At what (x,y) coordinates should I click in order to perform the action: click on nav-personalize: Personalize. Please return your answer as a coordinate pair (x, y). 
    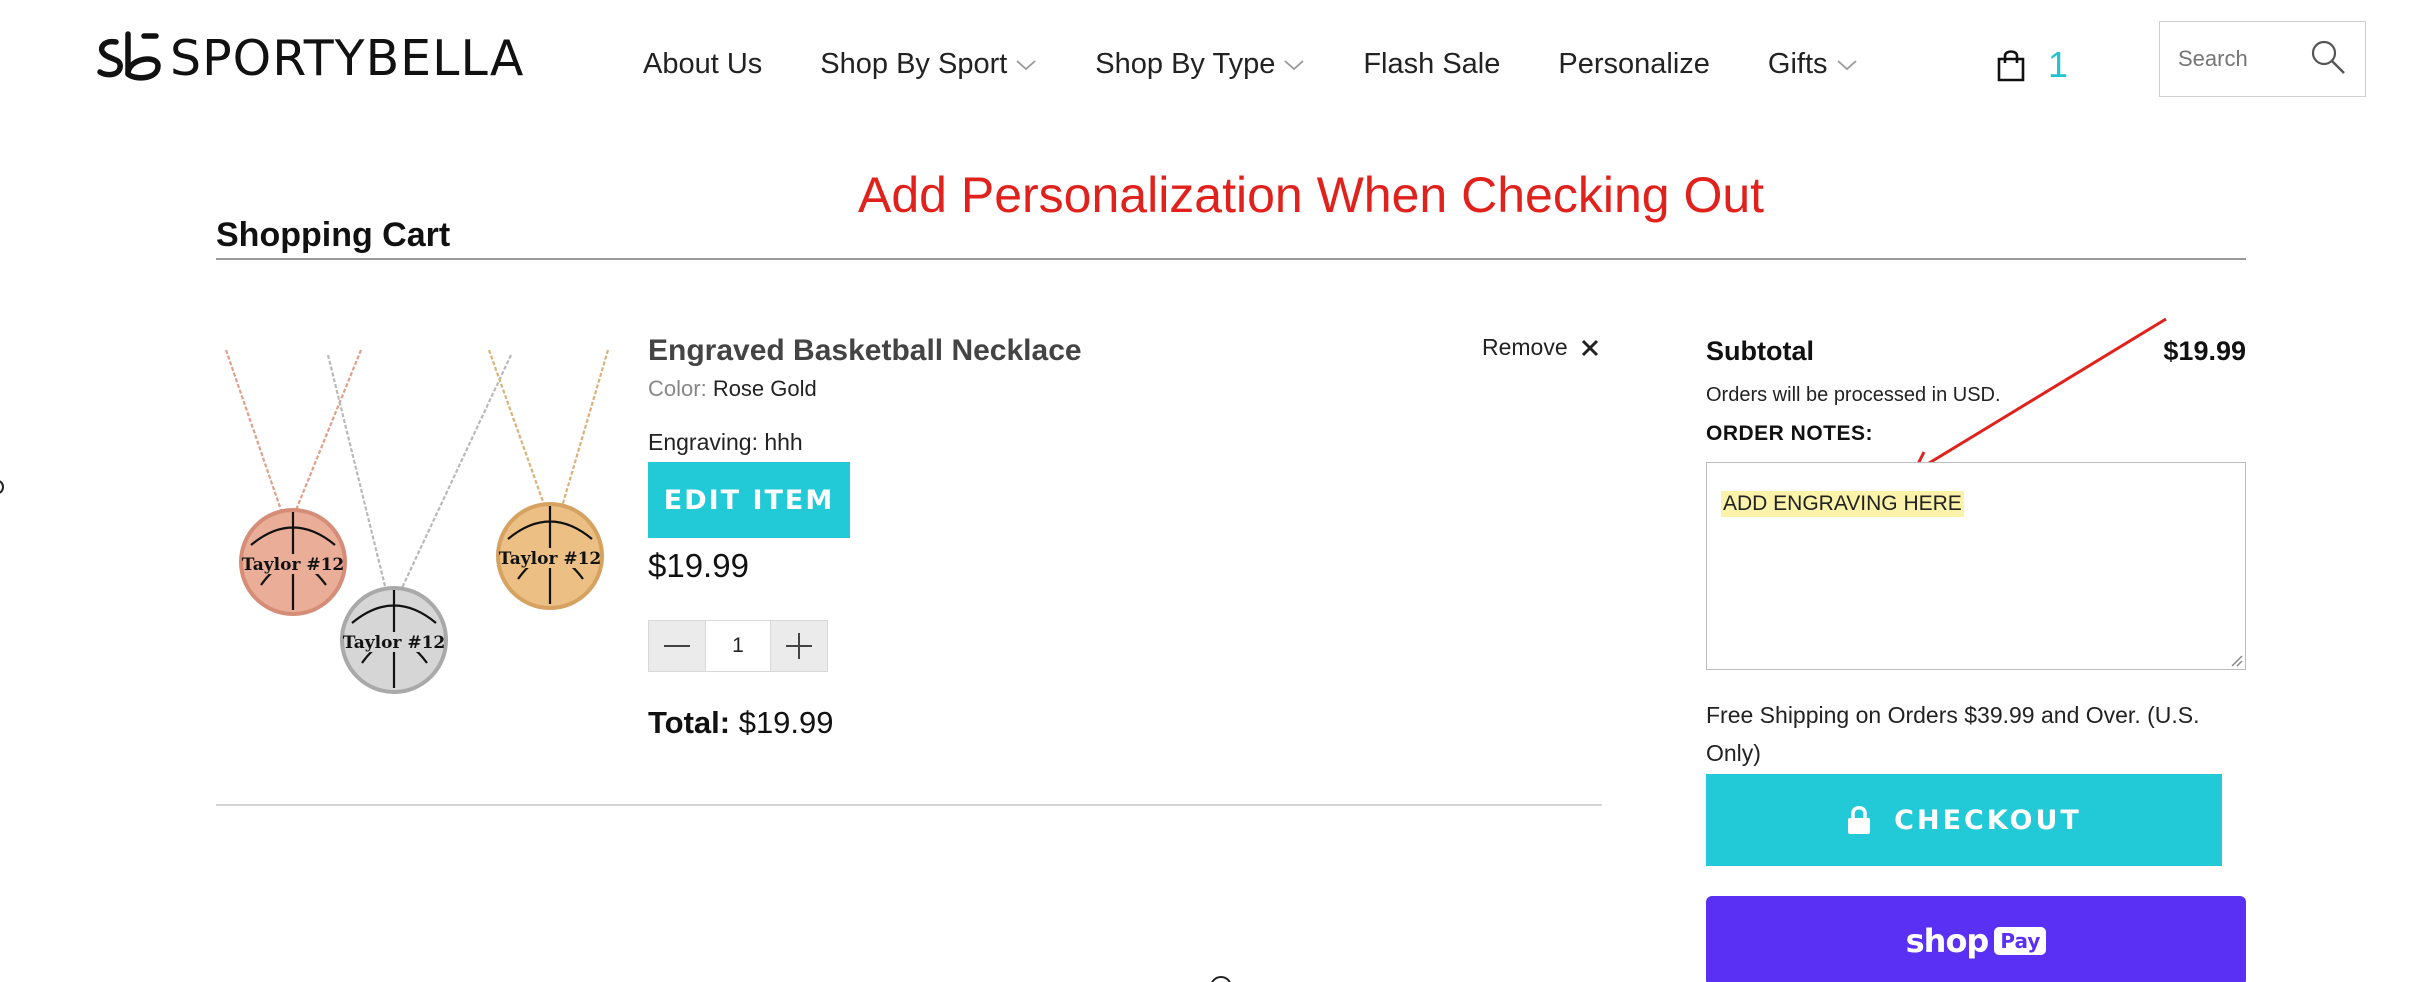
    Looking at the image, I should click on (1634, 64).